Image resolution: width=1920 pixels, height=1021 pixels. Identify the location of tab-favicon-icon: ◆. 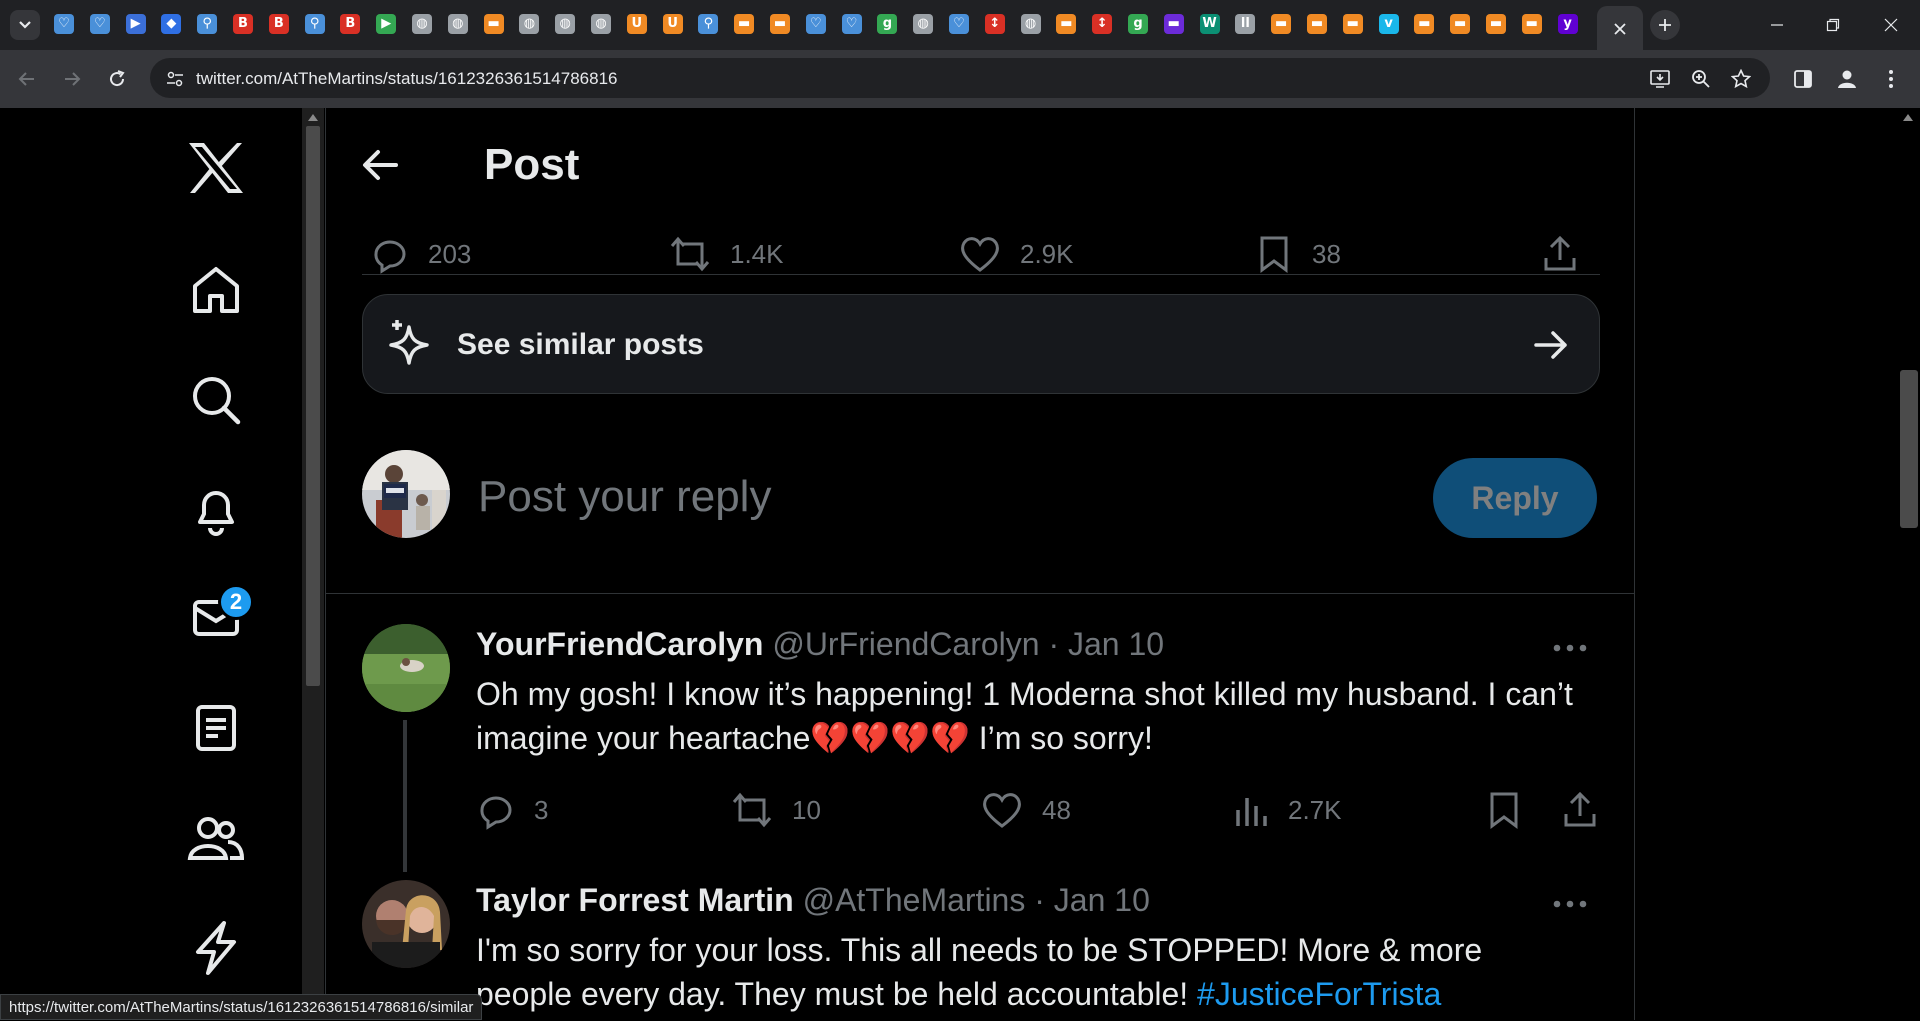
(171, 24).